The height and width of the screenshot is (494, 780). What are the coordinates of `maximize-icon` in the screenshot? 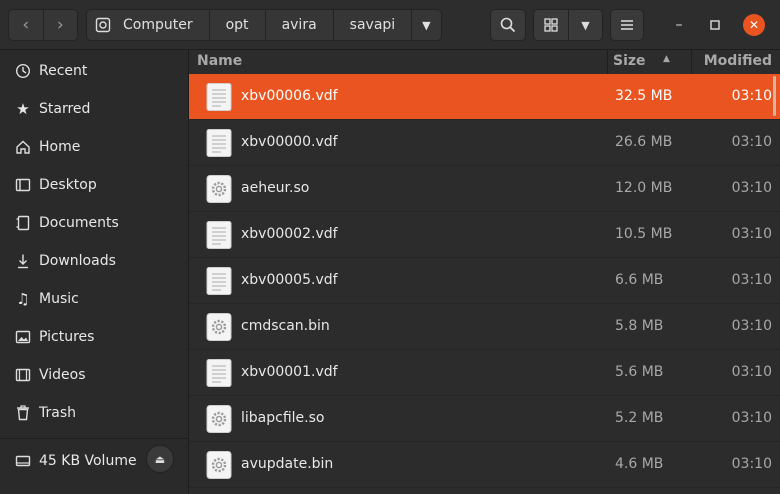 It's located at (715, 25).